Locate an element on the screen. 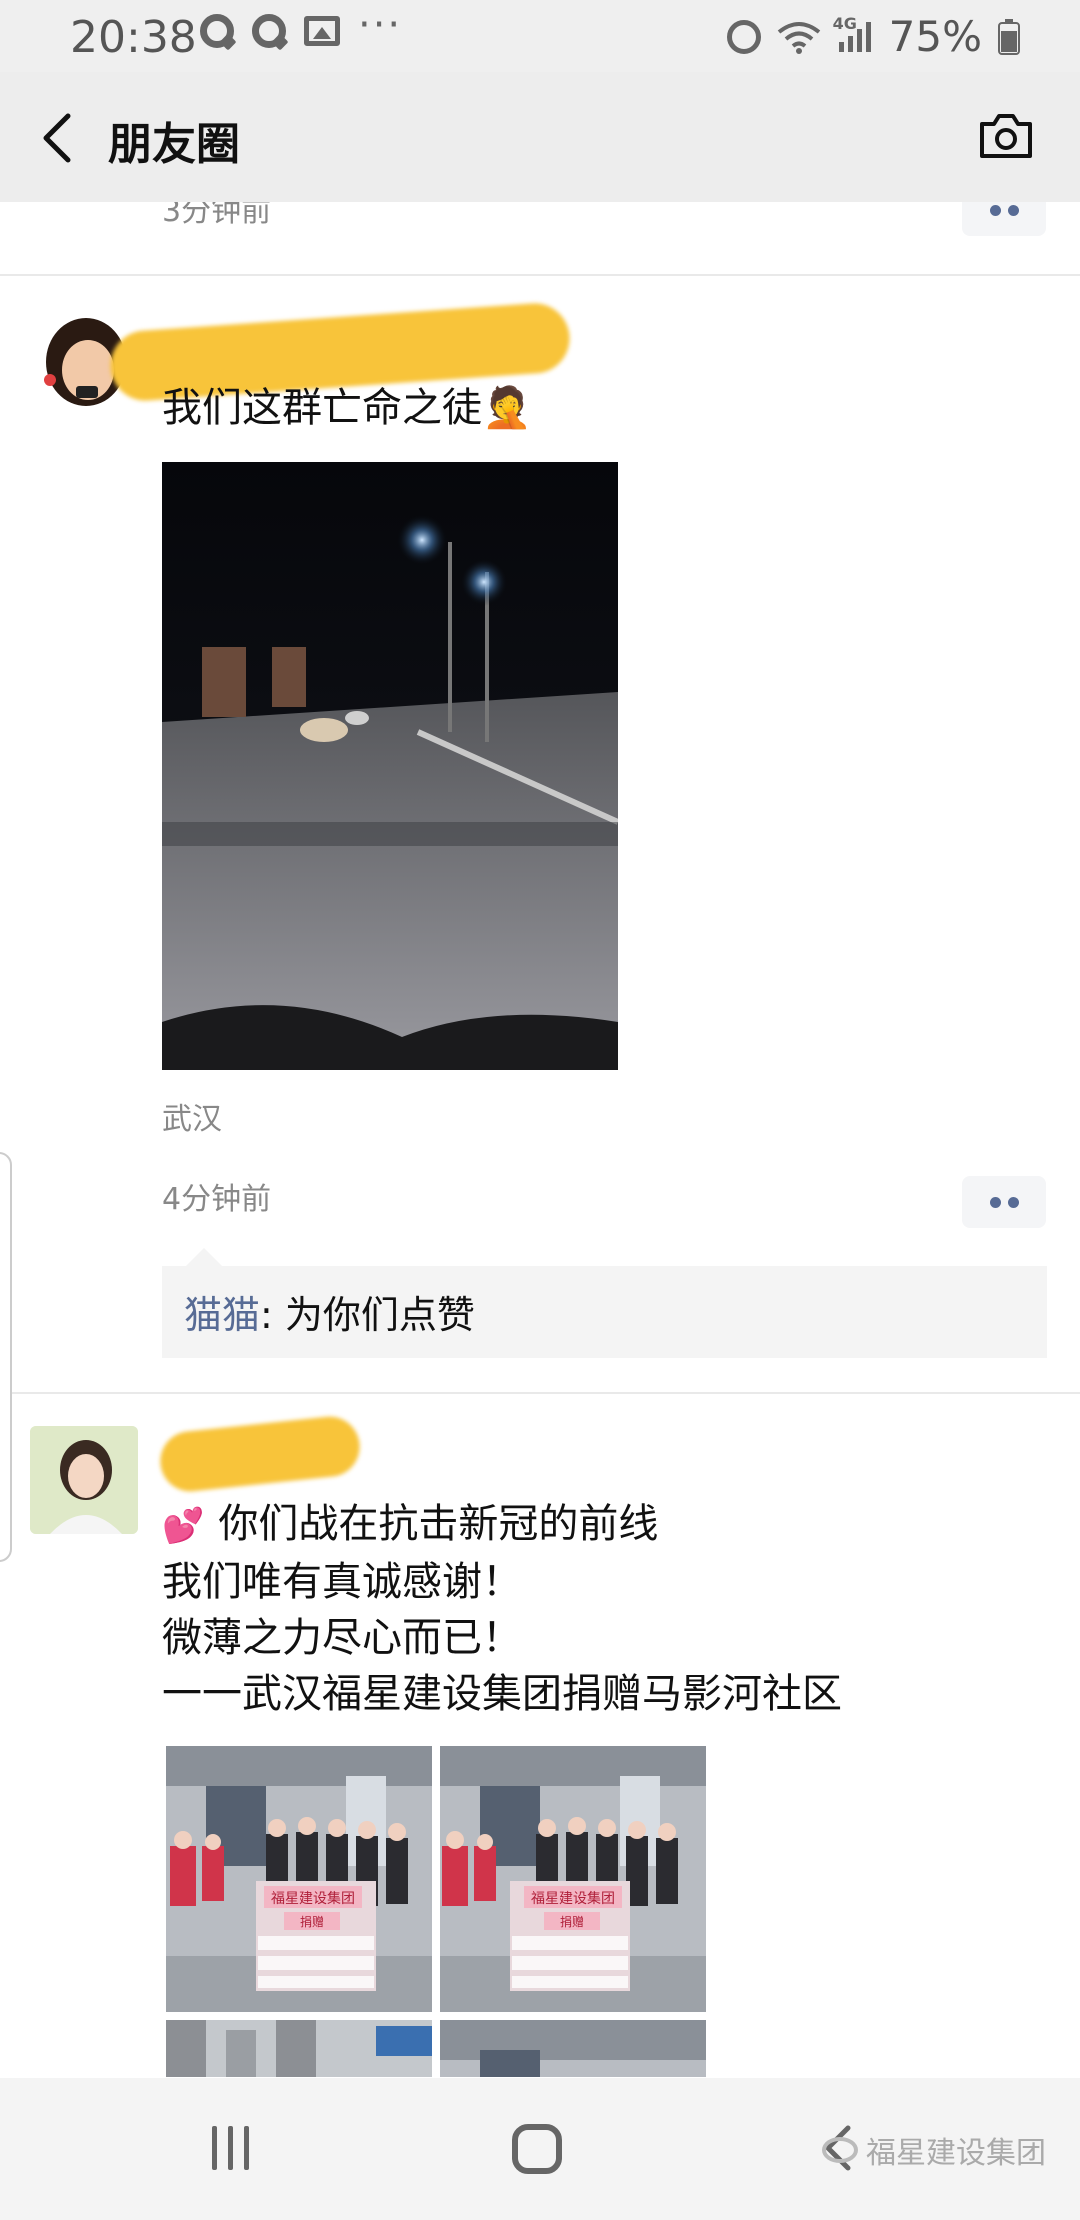 The image size is (1080, 2220). hearts-emoji: 💕 is located at coordinates (183, 1526).